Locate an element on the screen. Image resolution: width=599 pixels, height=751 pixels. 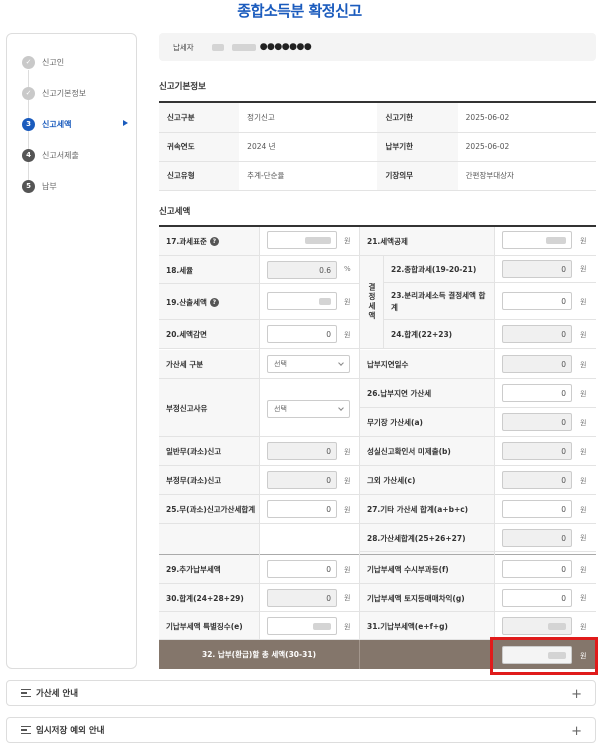
input-no-book: 0 is located at coordinates (537, 422).